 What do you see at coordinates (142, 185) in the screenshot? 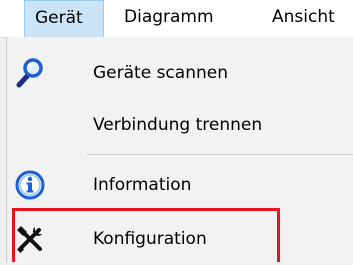
I see `menu-item-information-label: Information` at bounding box center [142, 185].